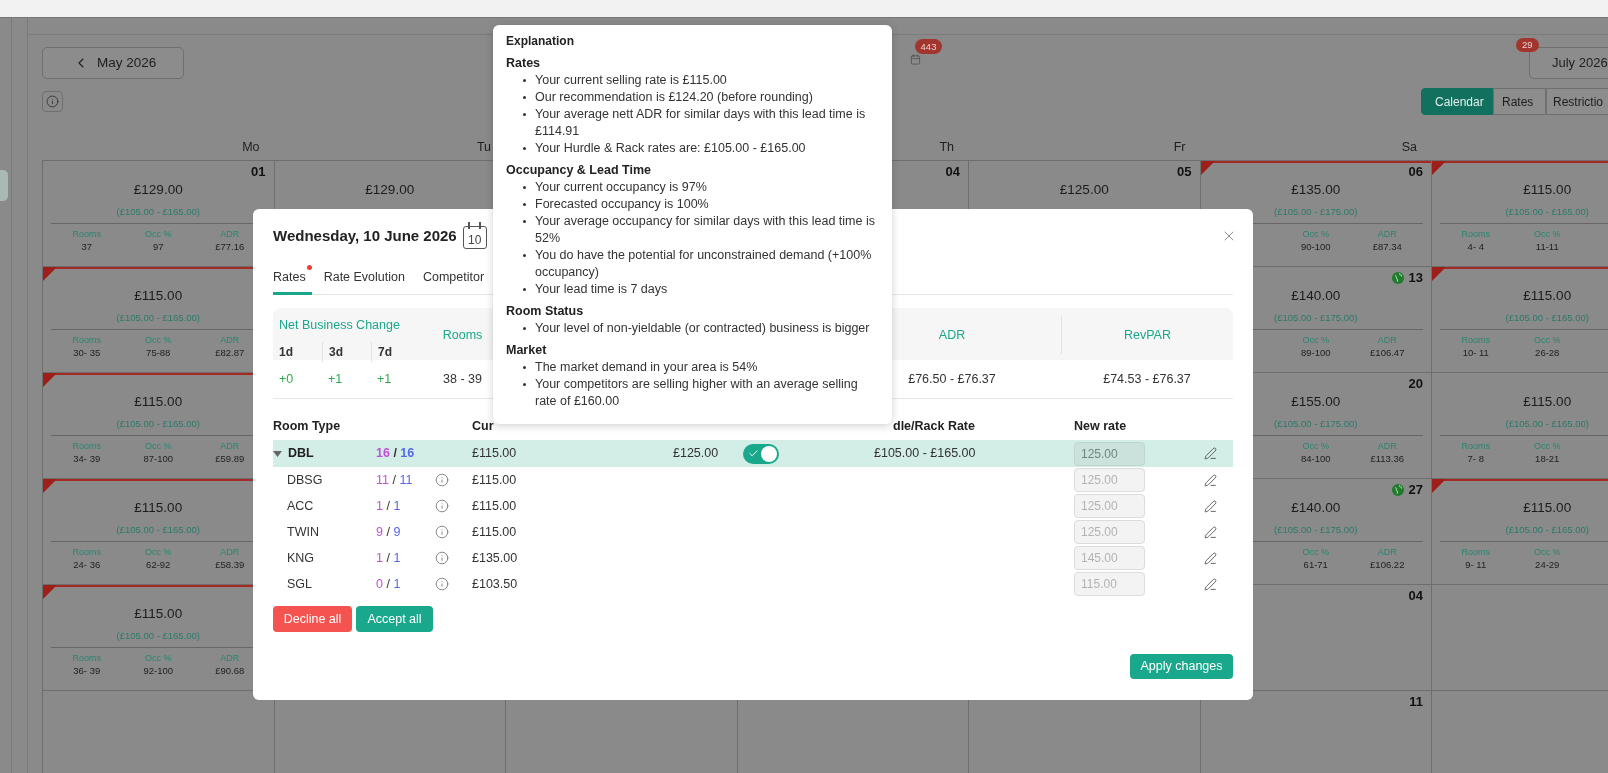 Image resolution: width=1608 pixels, height=773 pixels. What do you see at coordinates (1315, 565) in the screenshot?
I see `stat-value: 61-71` at bounding box center [1315, 565].